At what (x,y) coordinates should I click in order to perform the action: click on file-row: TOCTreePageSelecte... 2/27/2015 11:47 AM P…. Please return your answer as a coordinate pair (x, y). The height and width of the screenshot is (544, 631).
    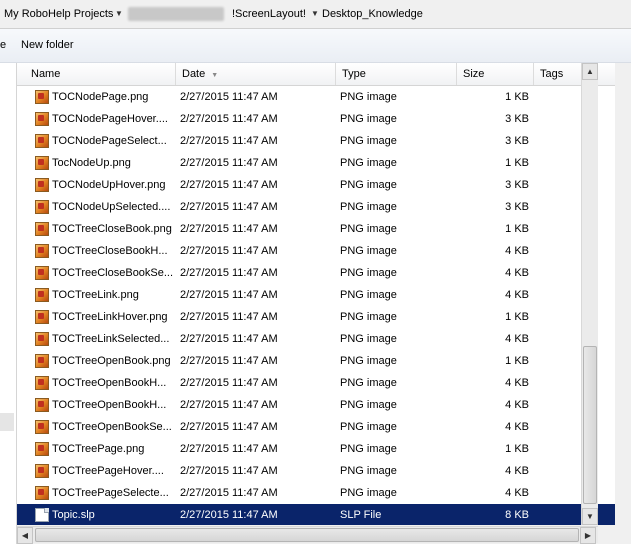
    Looking at the image, I should click on (316, 493).